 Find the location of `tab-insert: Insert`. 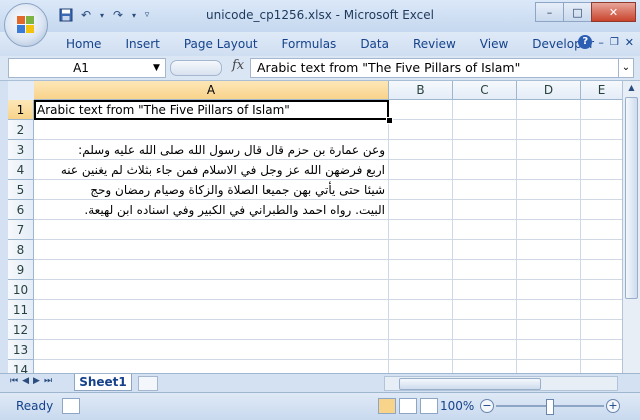

tab-insert: Insert is located at coordinates (142, 44).